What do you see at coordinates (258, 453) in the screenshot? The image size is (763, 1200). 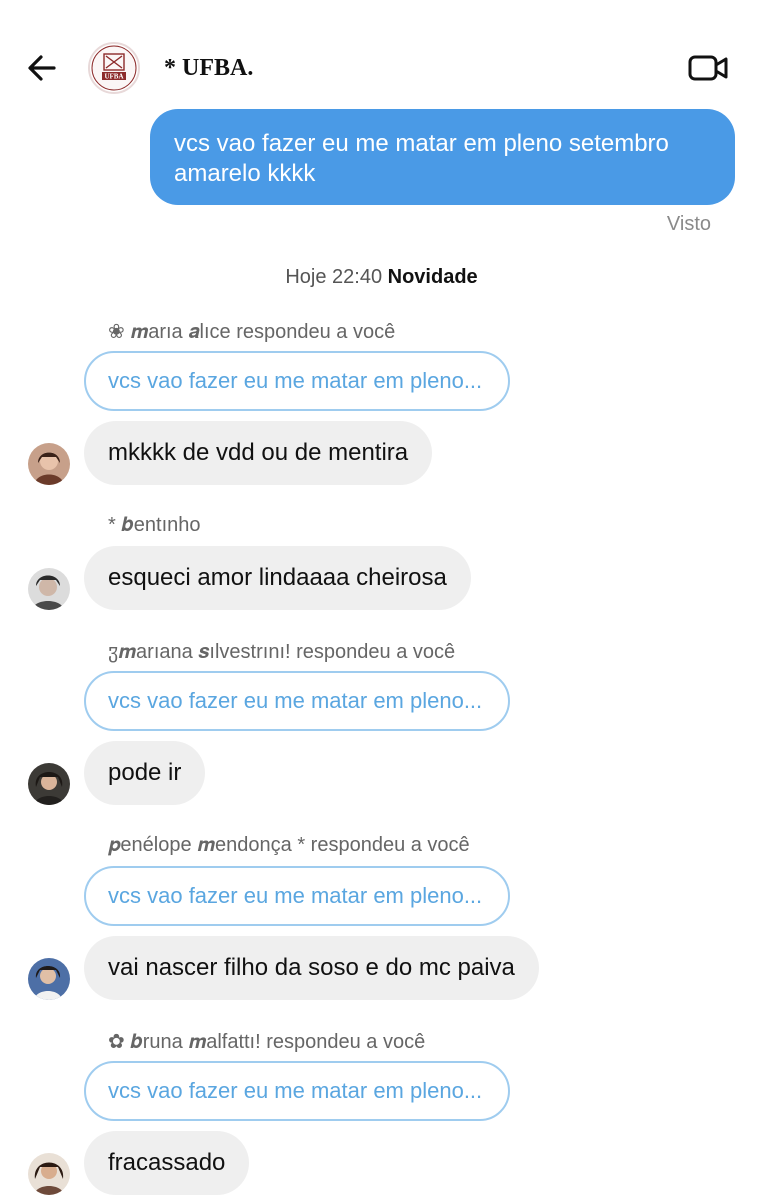 I see `received-message-bubble: mkkkk de vdd ou de mentira` at bounding box center [258, 453].